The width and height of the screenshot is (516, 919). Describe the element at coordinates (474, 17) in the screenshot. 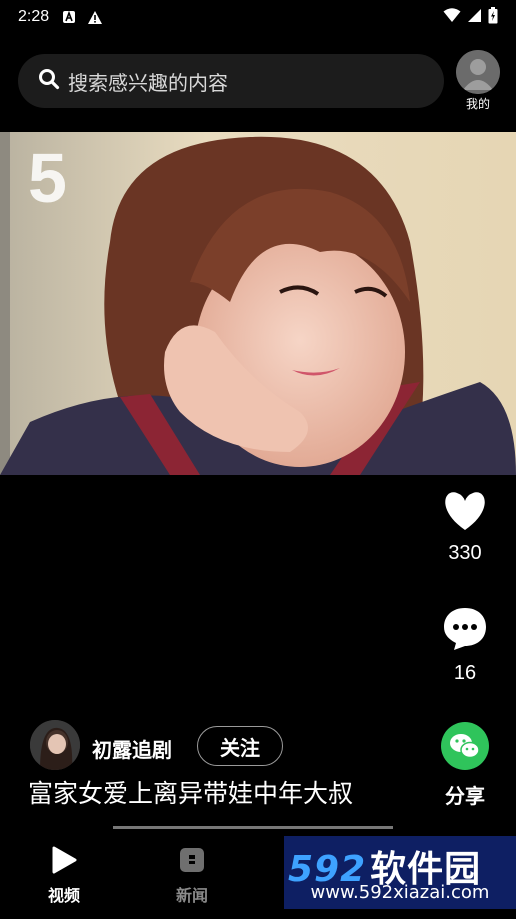

I see `signal-icon` at that location.